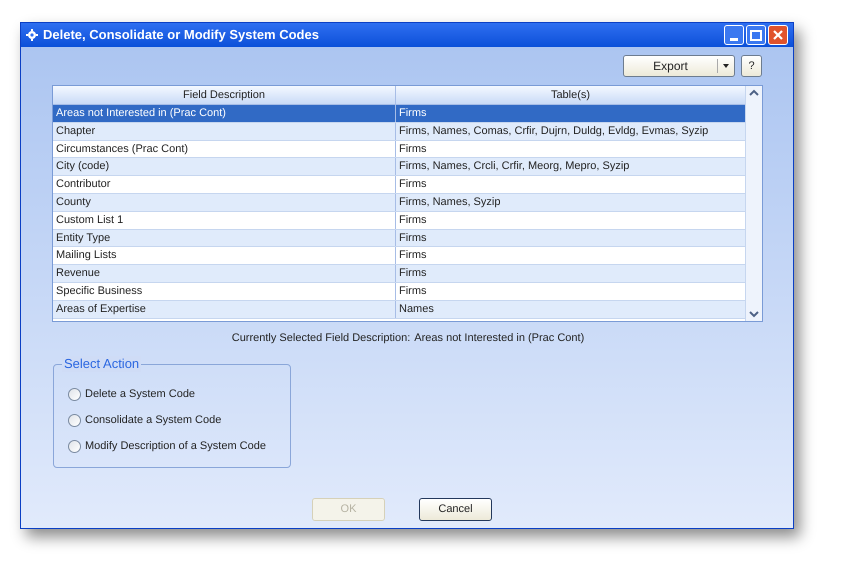 The image size is (849, 584). What do you see at coordinates (499, 338) in the screenshot?
I see `selection-value: Areas not Interested in (Prac Cont)` at bounding box center [499, 338].